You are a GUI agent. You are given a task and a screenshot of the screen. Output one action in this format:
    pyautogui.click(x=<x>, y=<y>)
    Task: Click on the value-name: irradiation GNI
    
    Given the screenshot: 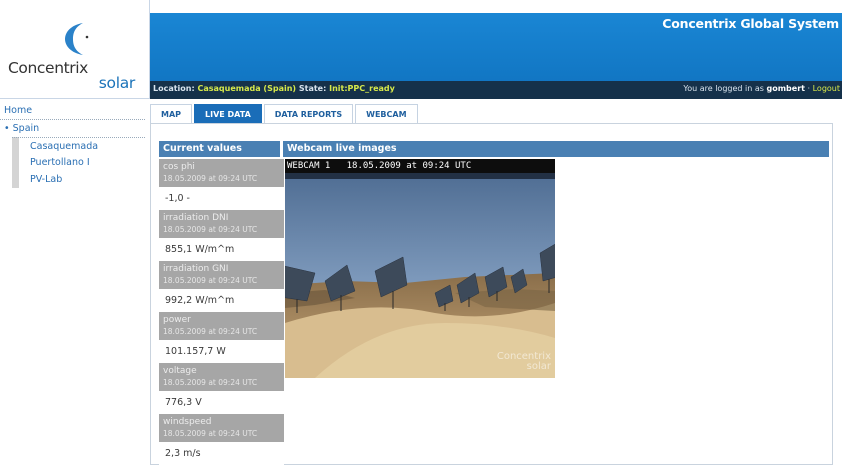 What is the action you would take?
    pyautogui.click(x=196, y=269)
    